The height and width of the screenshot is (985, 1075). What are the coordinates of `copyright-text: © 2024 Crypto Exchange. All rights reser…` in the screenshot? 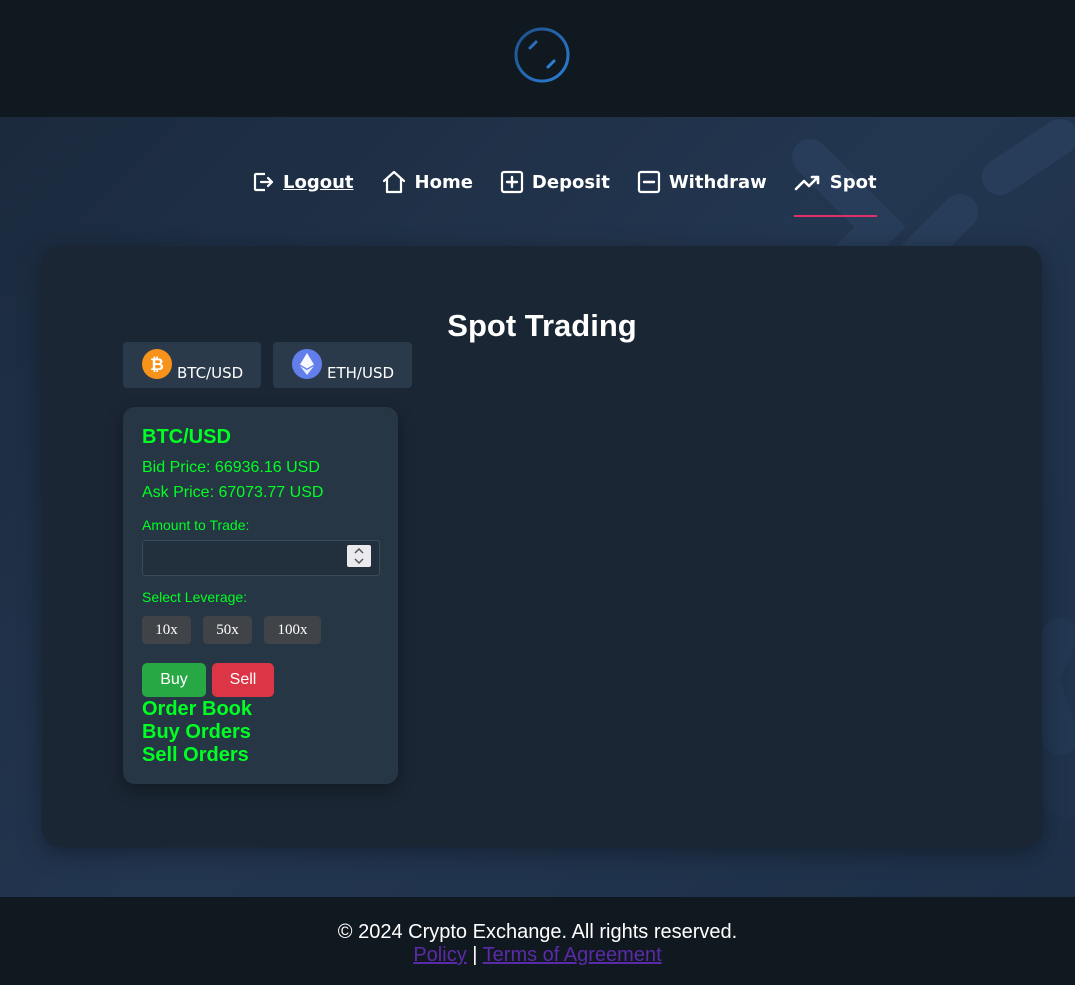 It's located at (537, 932).